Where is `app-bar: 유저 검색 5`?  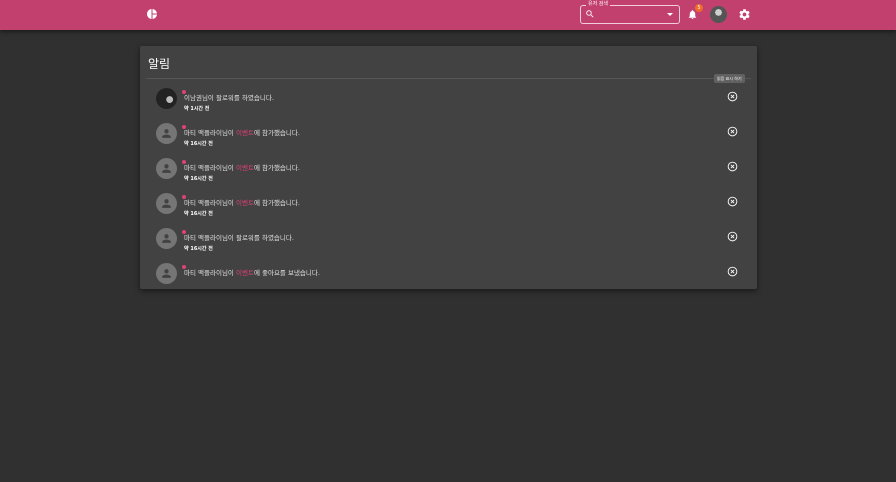 app-bar: 유저 검색 5 is located at coordinates (448, 15).